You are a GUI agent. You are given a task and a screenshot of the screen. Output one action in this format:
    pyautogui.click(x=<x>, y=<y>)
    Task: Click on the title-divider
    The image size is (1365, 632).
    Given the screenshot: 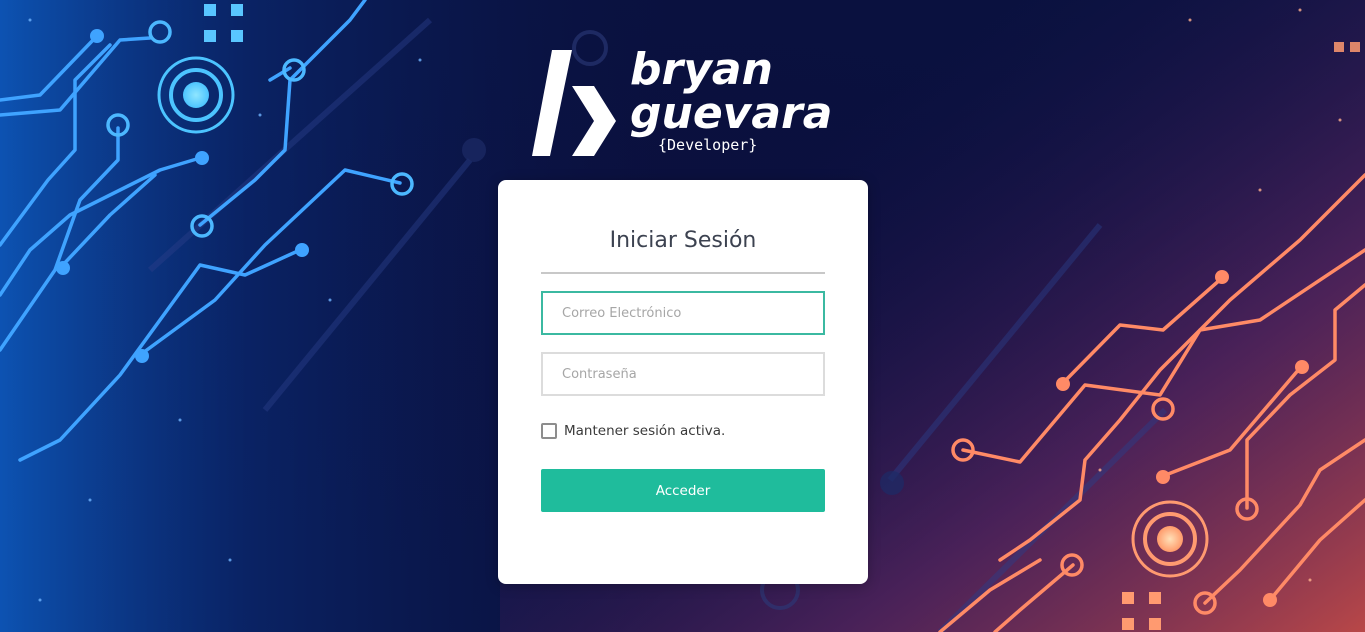 What is the action you would take?
    pyautogui.click(x=683, y=273)
    